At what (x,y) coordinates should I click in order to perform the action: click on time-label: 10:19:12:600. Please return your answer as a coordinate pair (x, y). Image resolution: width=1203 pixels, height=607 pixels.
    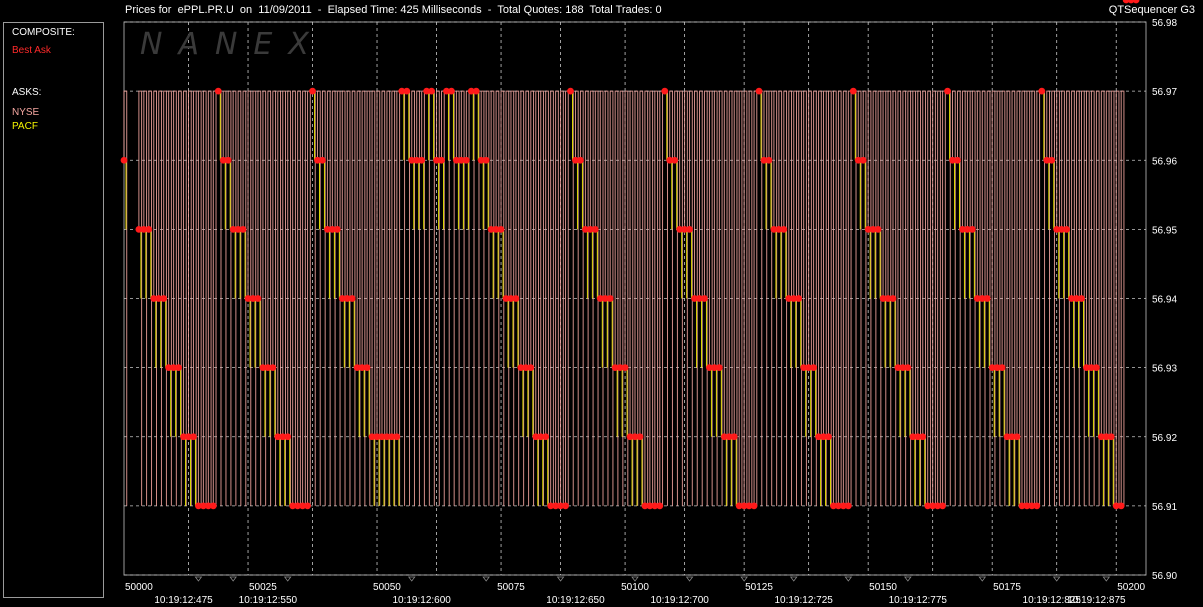
    Looking at the image, I should click on (421, 600).